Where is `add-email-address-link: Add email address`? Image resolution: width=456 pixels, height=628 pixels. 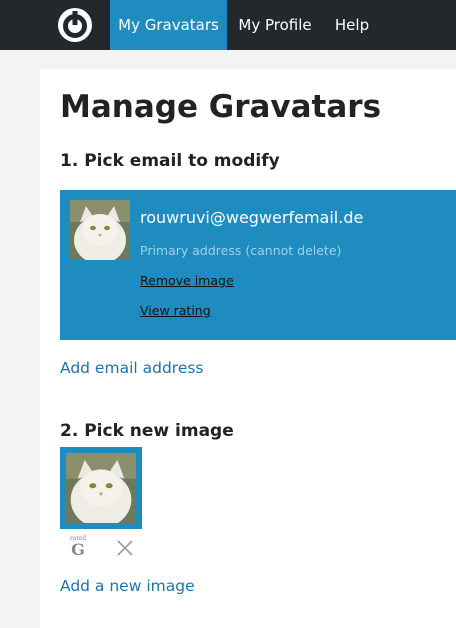 add-email-address-link: Add email address is located at coordinates (132, 368).